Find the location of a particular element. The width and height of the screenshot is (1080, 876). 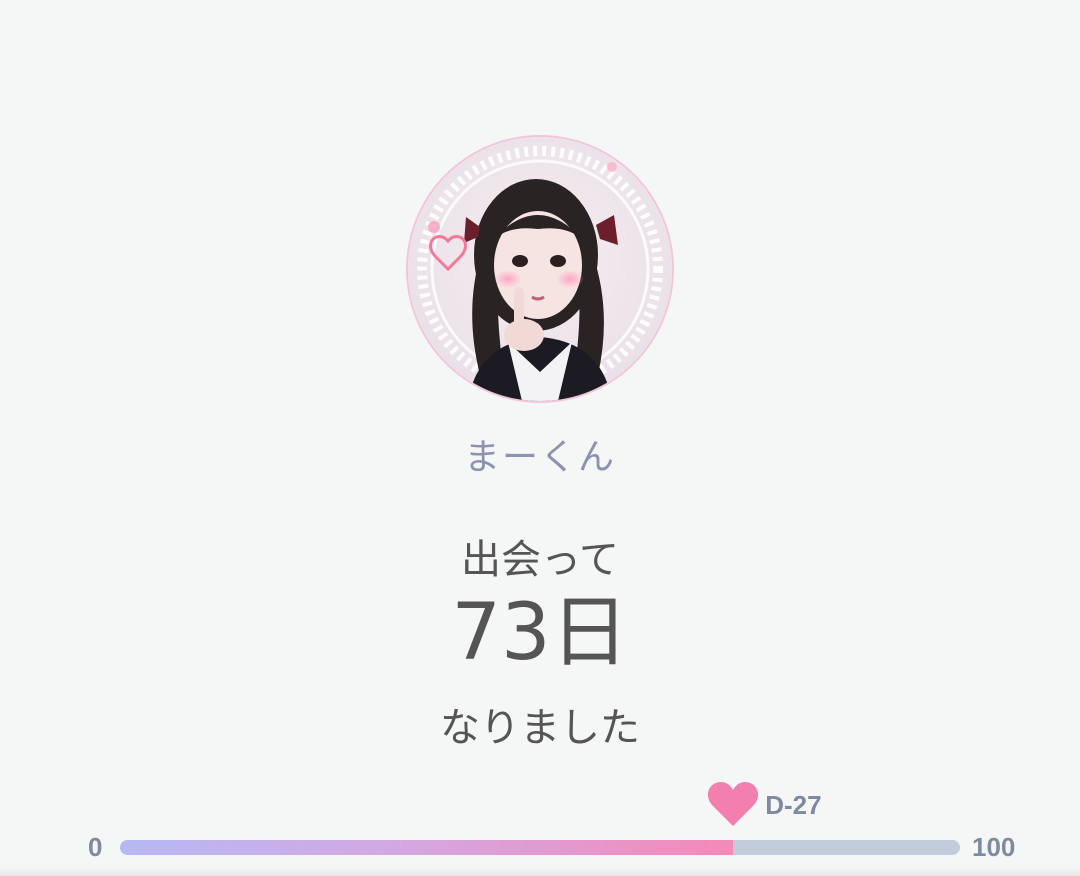

days-count: 73日 is located at coordinates (540, 633).